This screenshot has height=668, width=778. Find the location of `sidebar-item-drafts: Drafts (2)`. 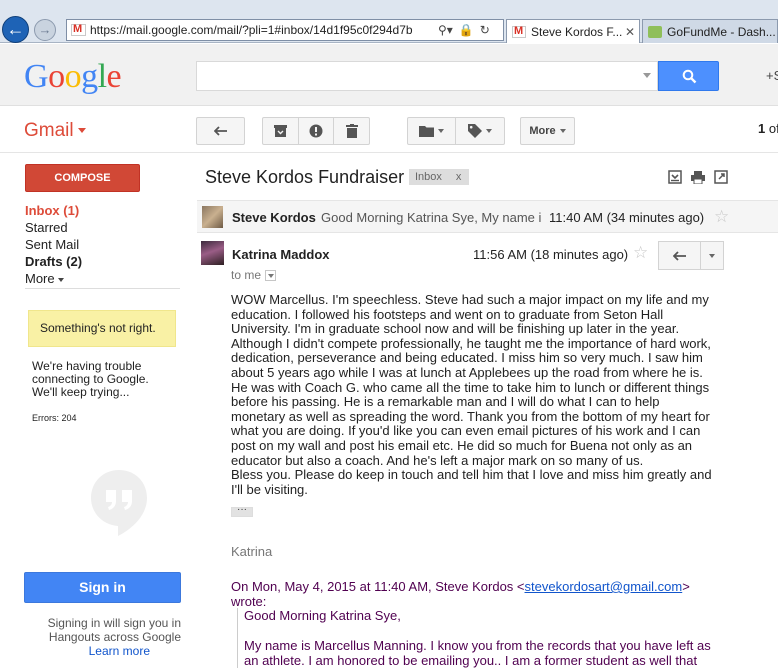

sidebar-item-drafts: Drafts (2) is located at coordinates (100, 261).